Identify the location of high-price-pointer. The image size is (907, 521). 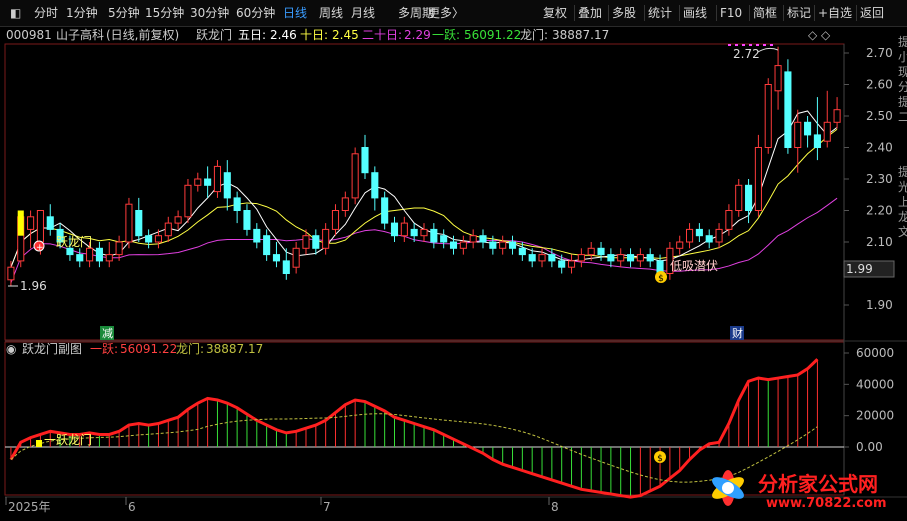
(768, 50).